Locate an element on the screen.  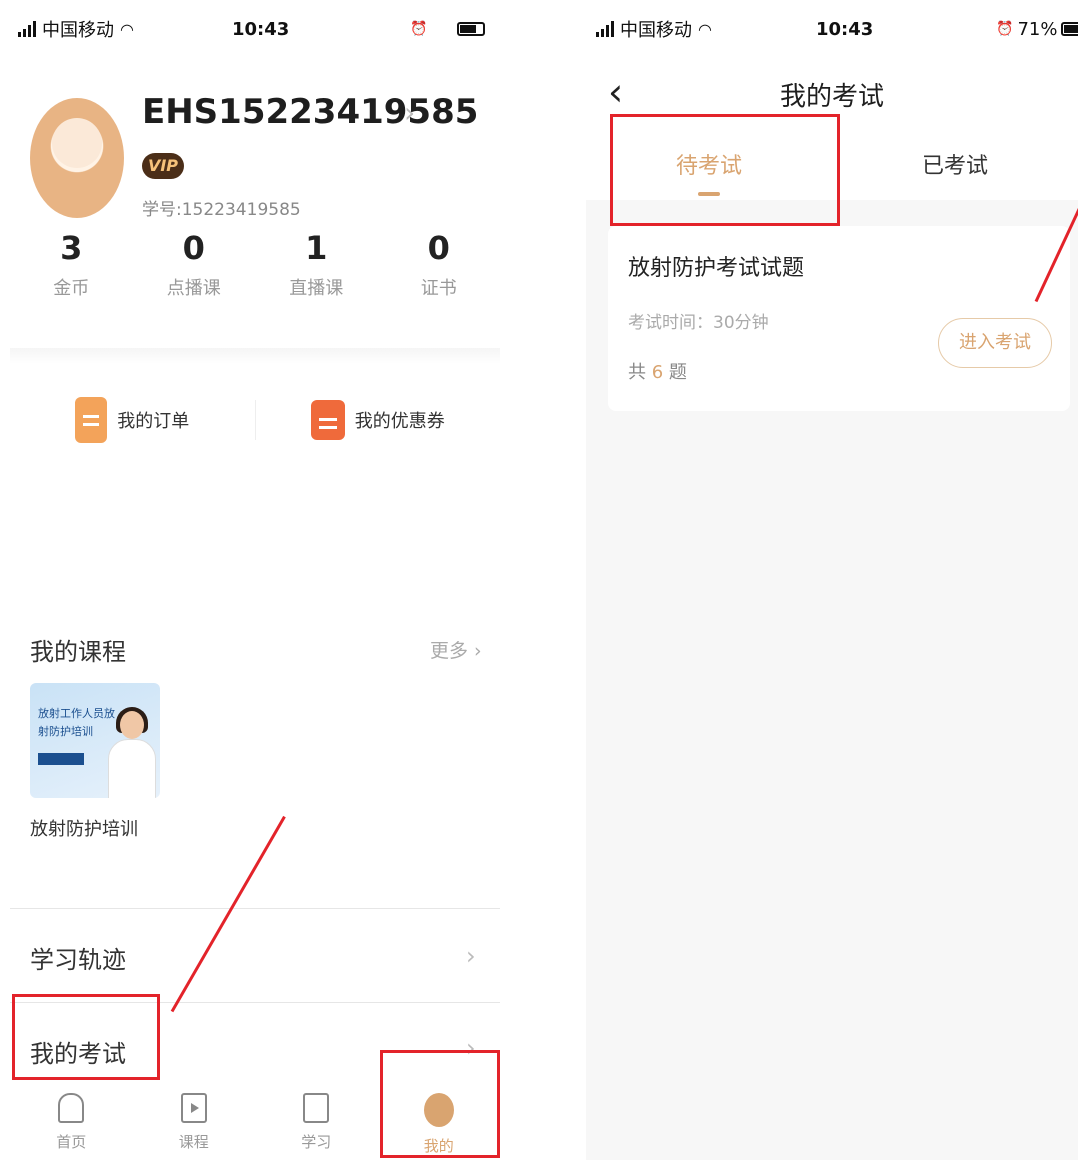
course-thumb-text: 放射工作人员放射防护培训 is located at coordinates (76, 722).